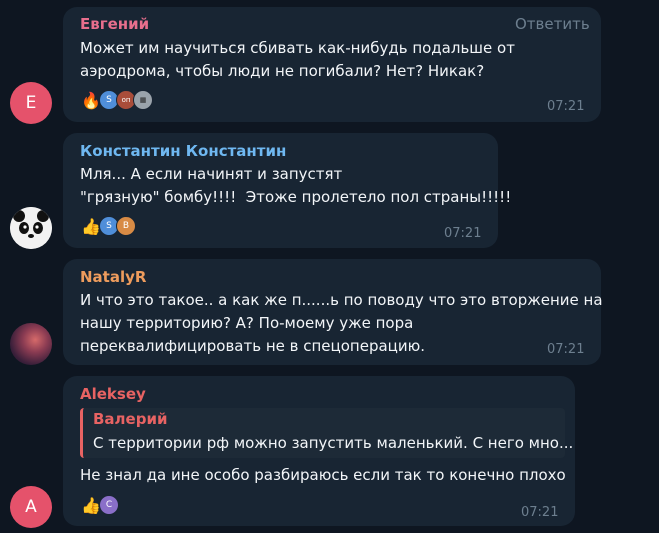 The image size is (659, 533). I want to click on reaction-avatar-grid-icon: ▦, so click(143, 100).